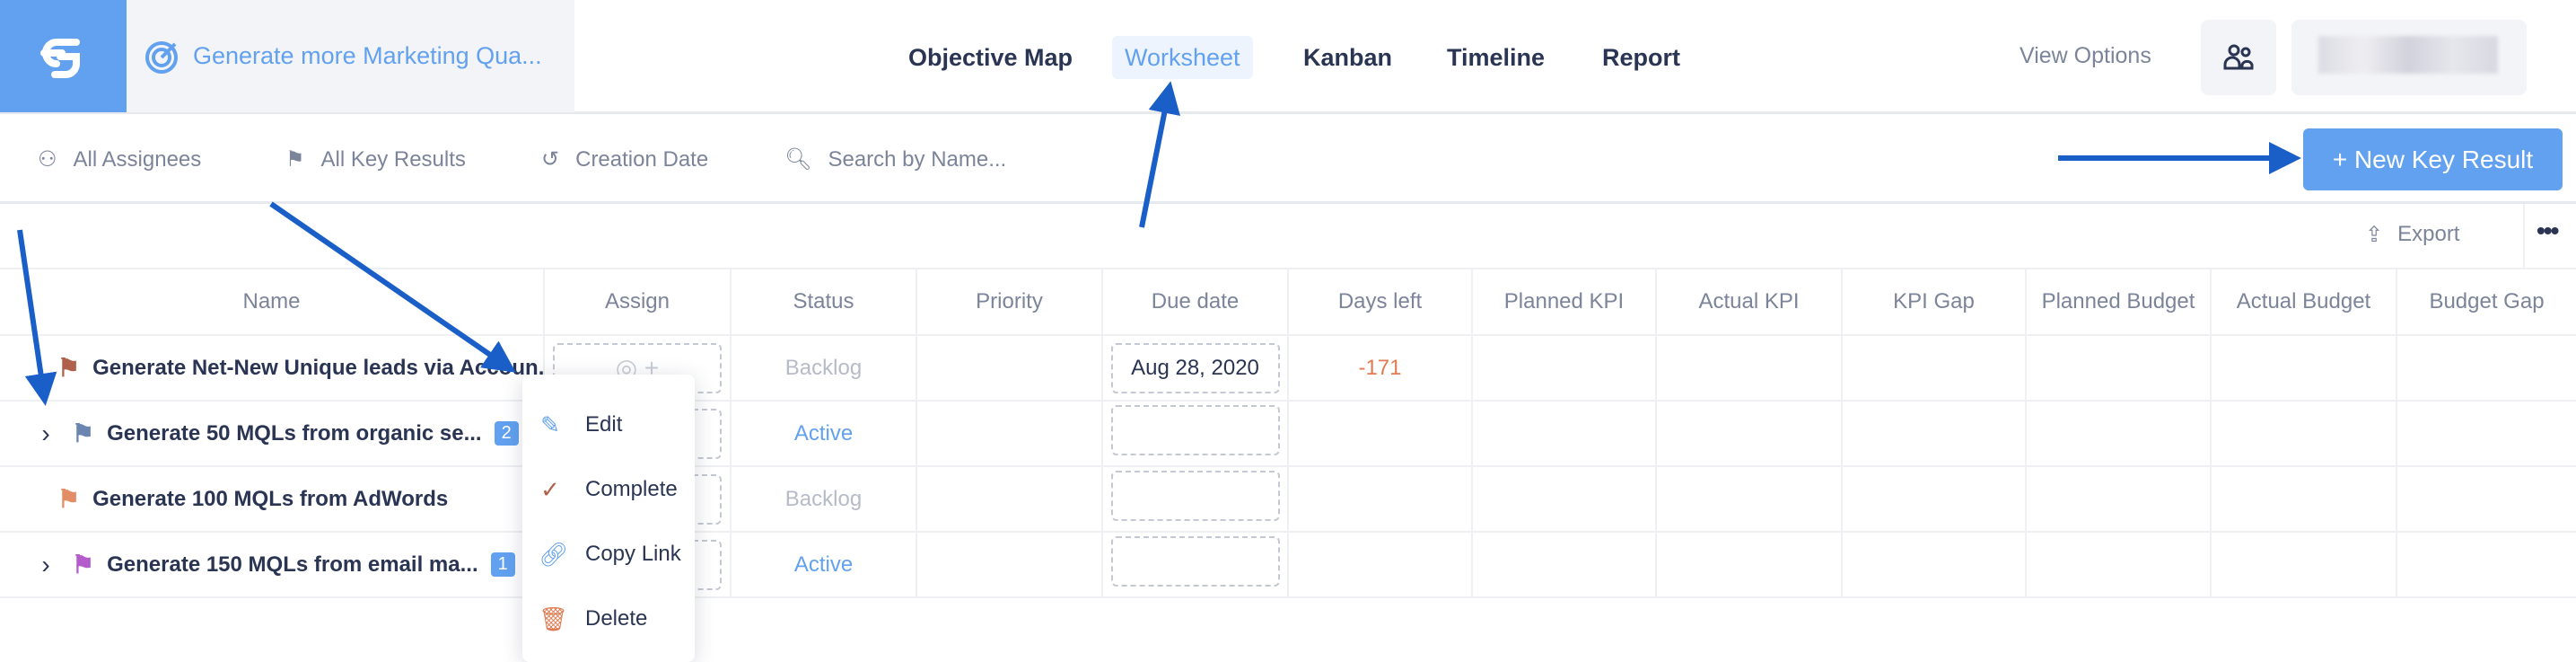 The image size is (2576, 662). What do you see at coordinates (1380, 499) in the screenshot?
I see `days-left-cell` at bounding box center [1380, 499].